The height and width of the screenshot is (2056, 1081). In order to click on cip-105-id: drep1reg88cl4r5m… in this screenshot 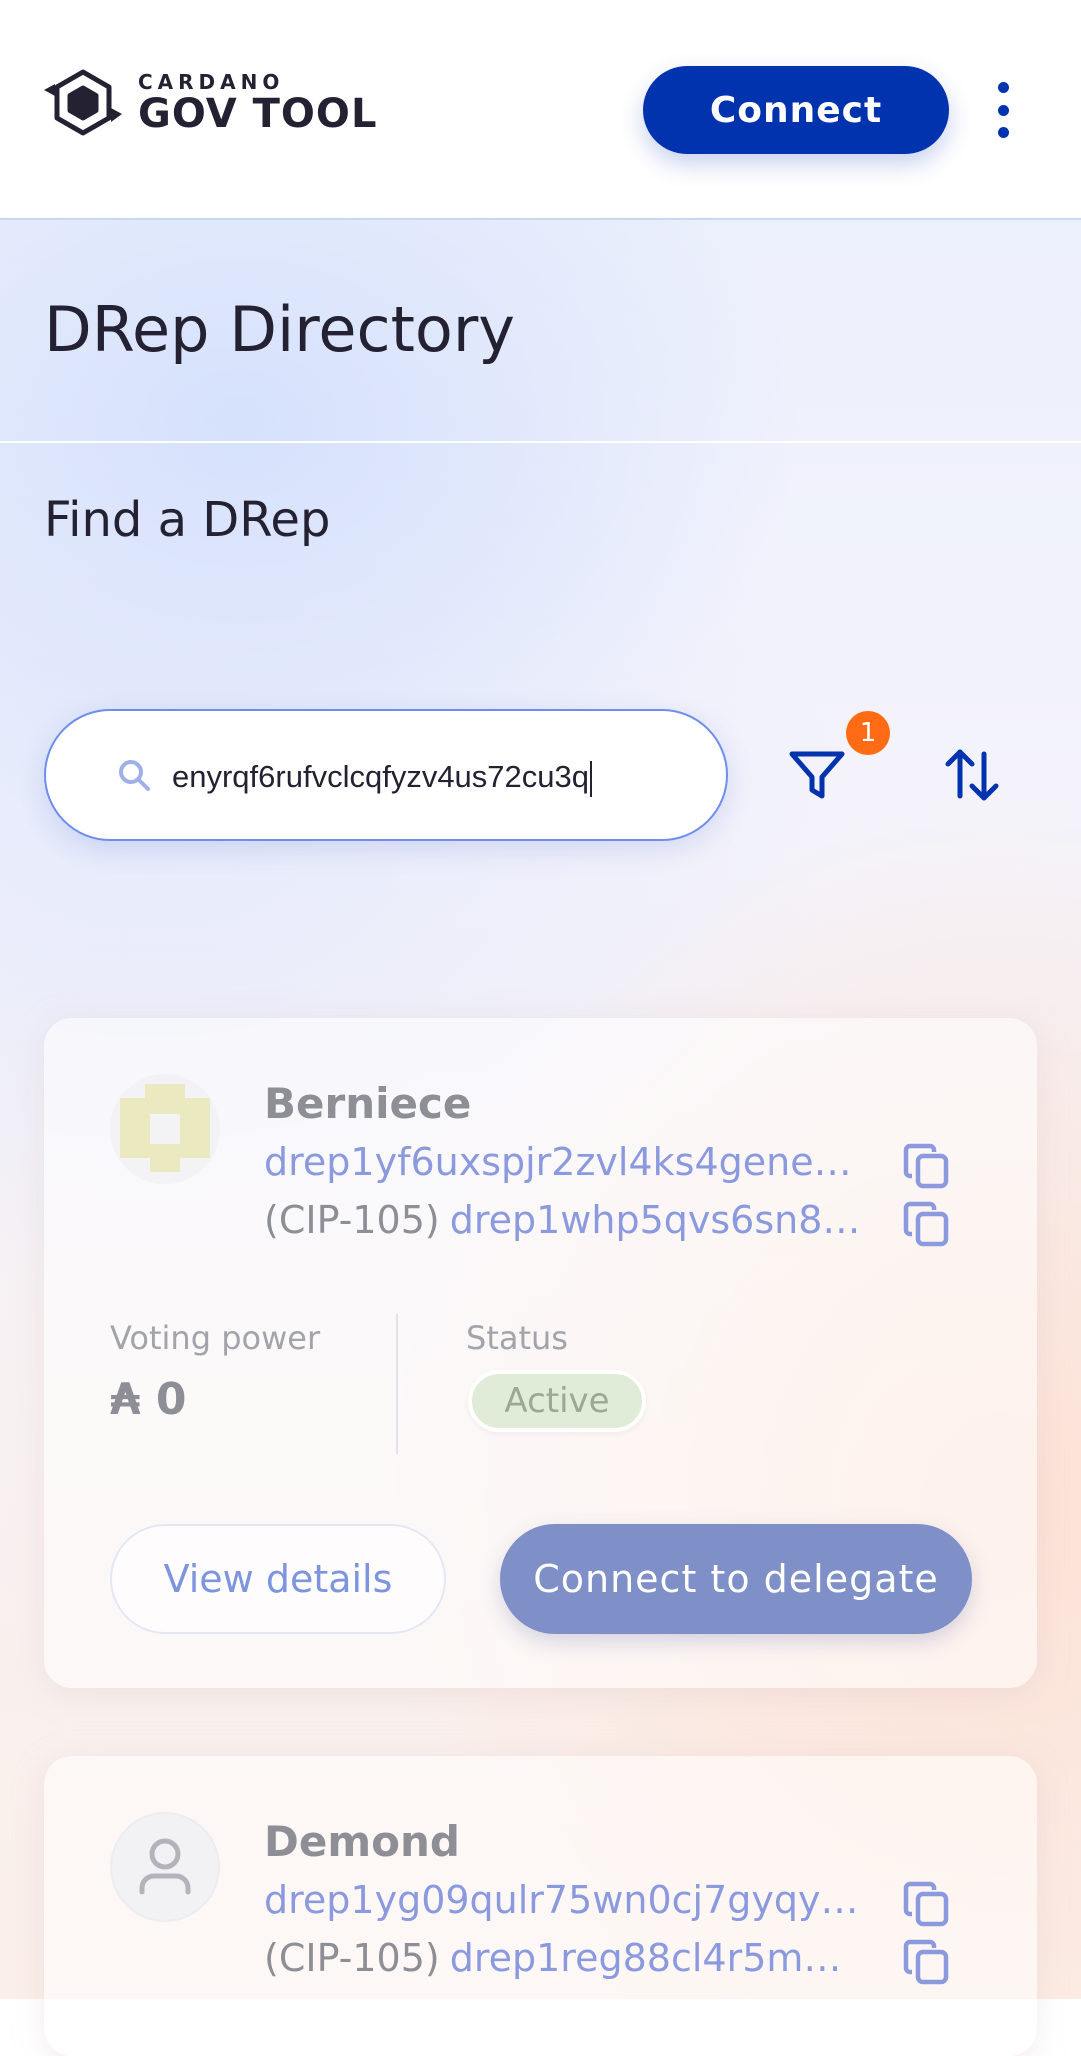, I will do `click(645, 1958)`.